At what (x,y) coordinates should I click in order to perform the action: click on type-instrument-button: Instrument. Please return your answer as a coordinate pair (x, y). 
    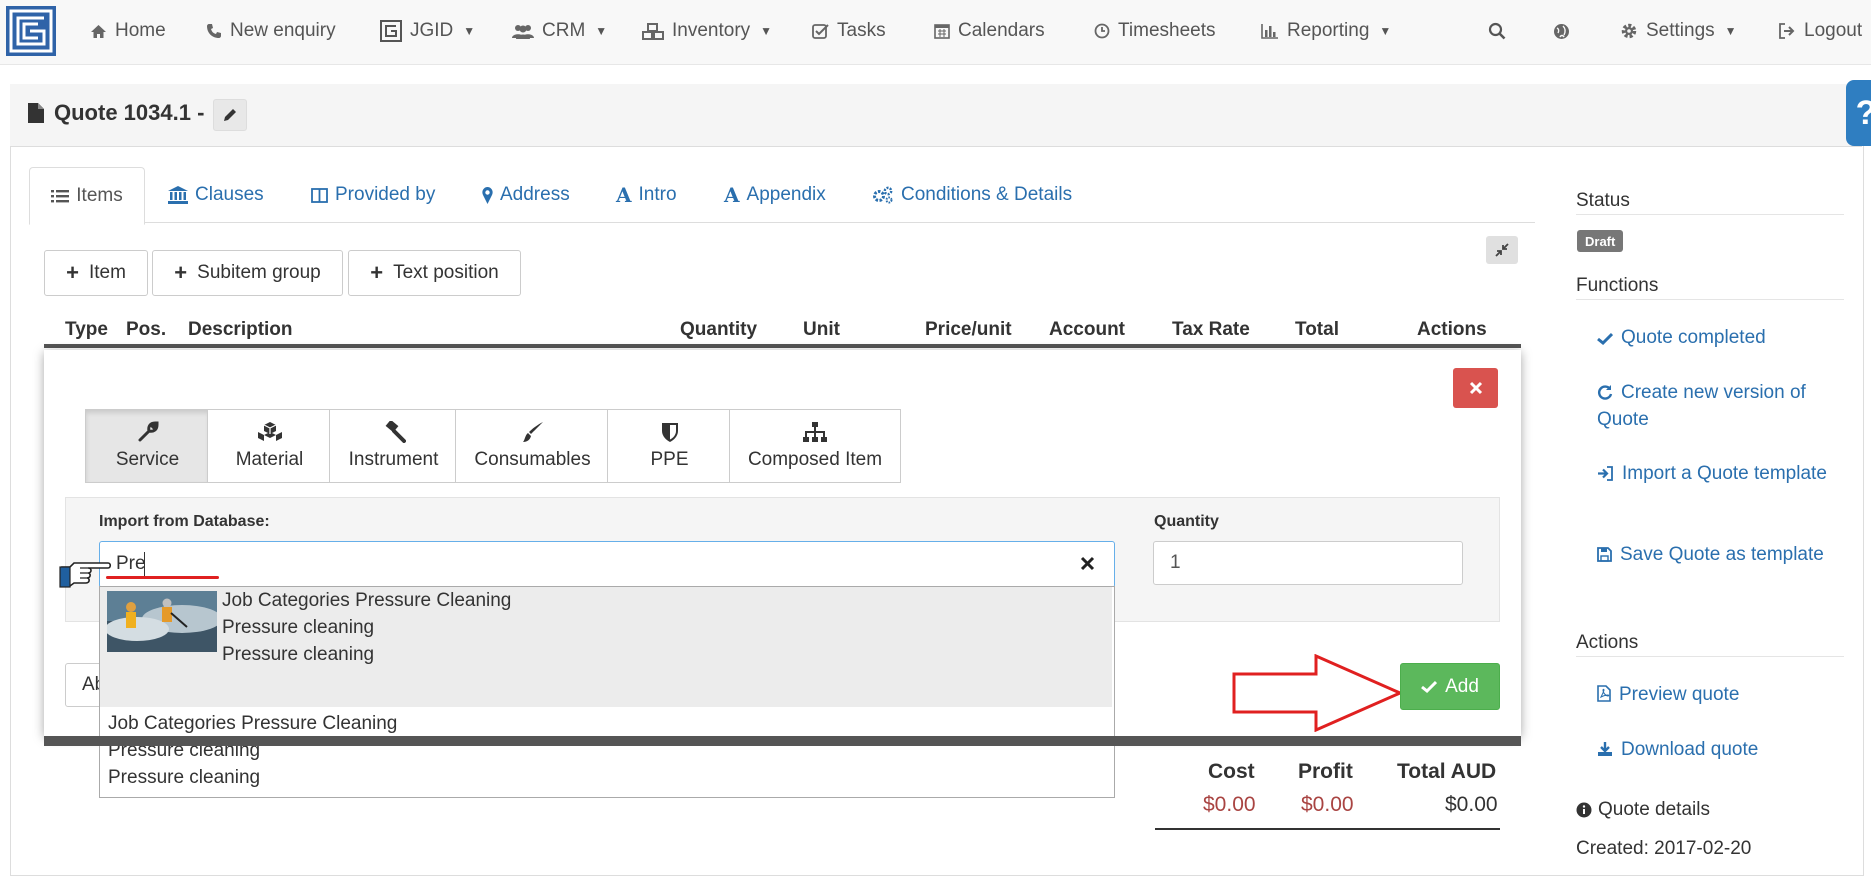
    Looking at the image, I should click on (393, 446).